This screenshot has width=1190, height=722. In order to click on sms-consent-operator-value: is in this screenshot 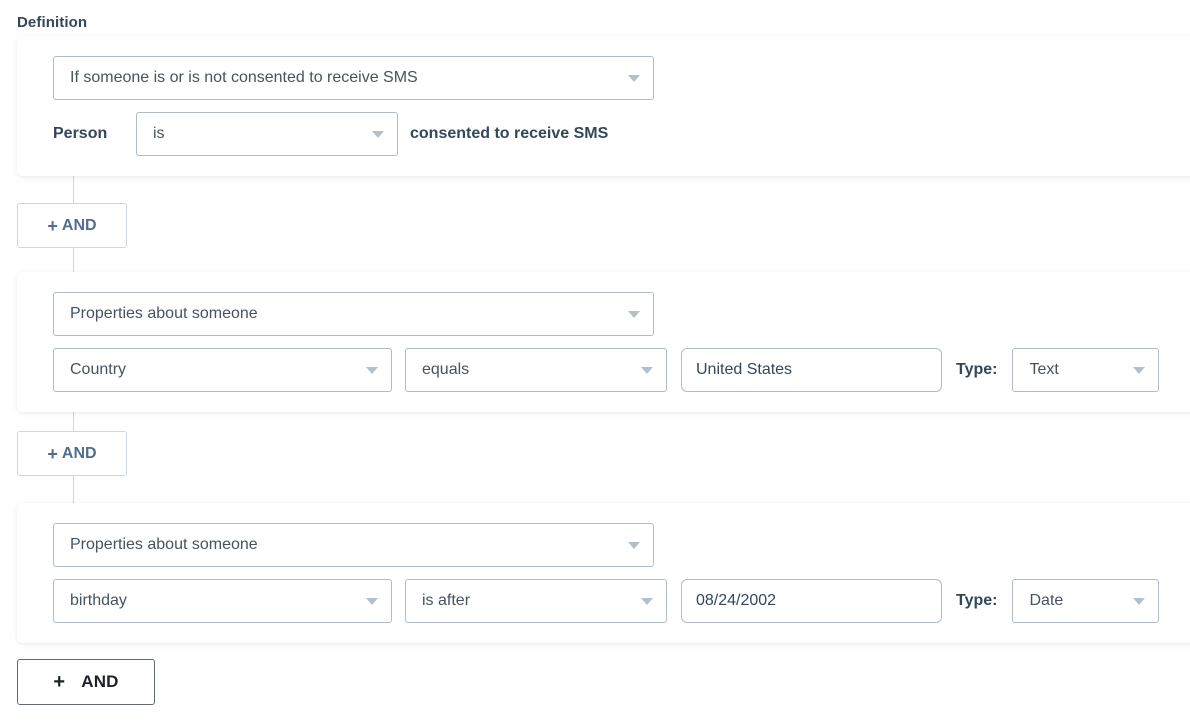, I will do `click(159, 133)`.